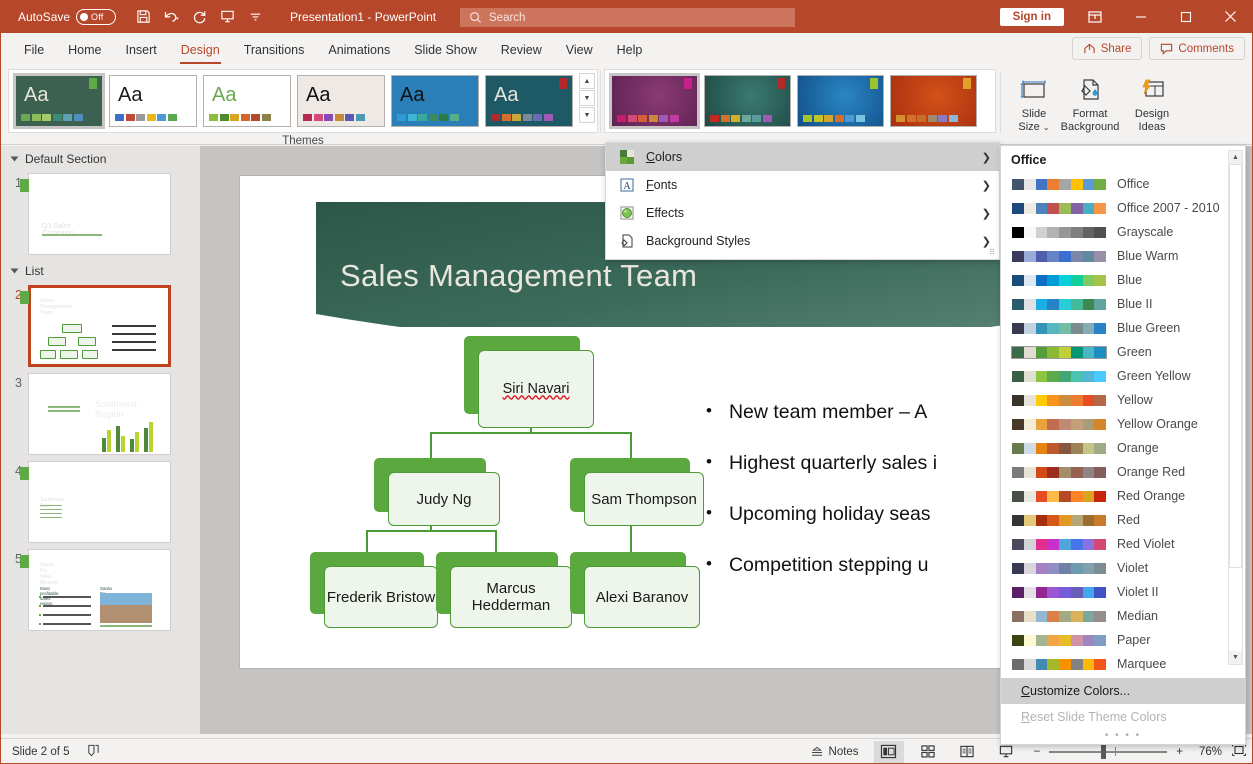 Image resolution: width=1253 pixels, height=764 pixels. What do you see at coordinates (374, 590) in the screenshot?
I see `org-node-frederik-bristow: Frederik Bristow` at bounding box center [374, 590].